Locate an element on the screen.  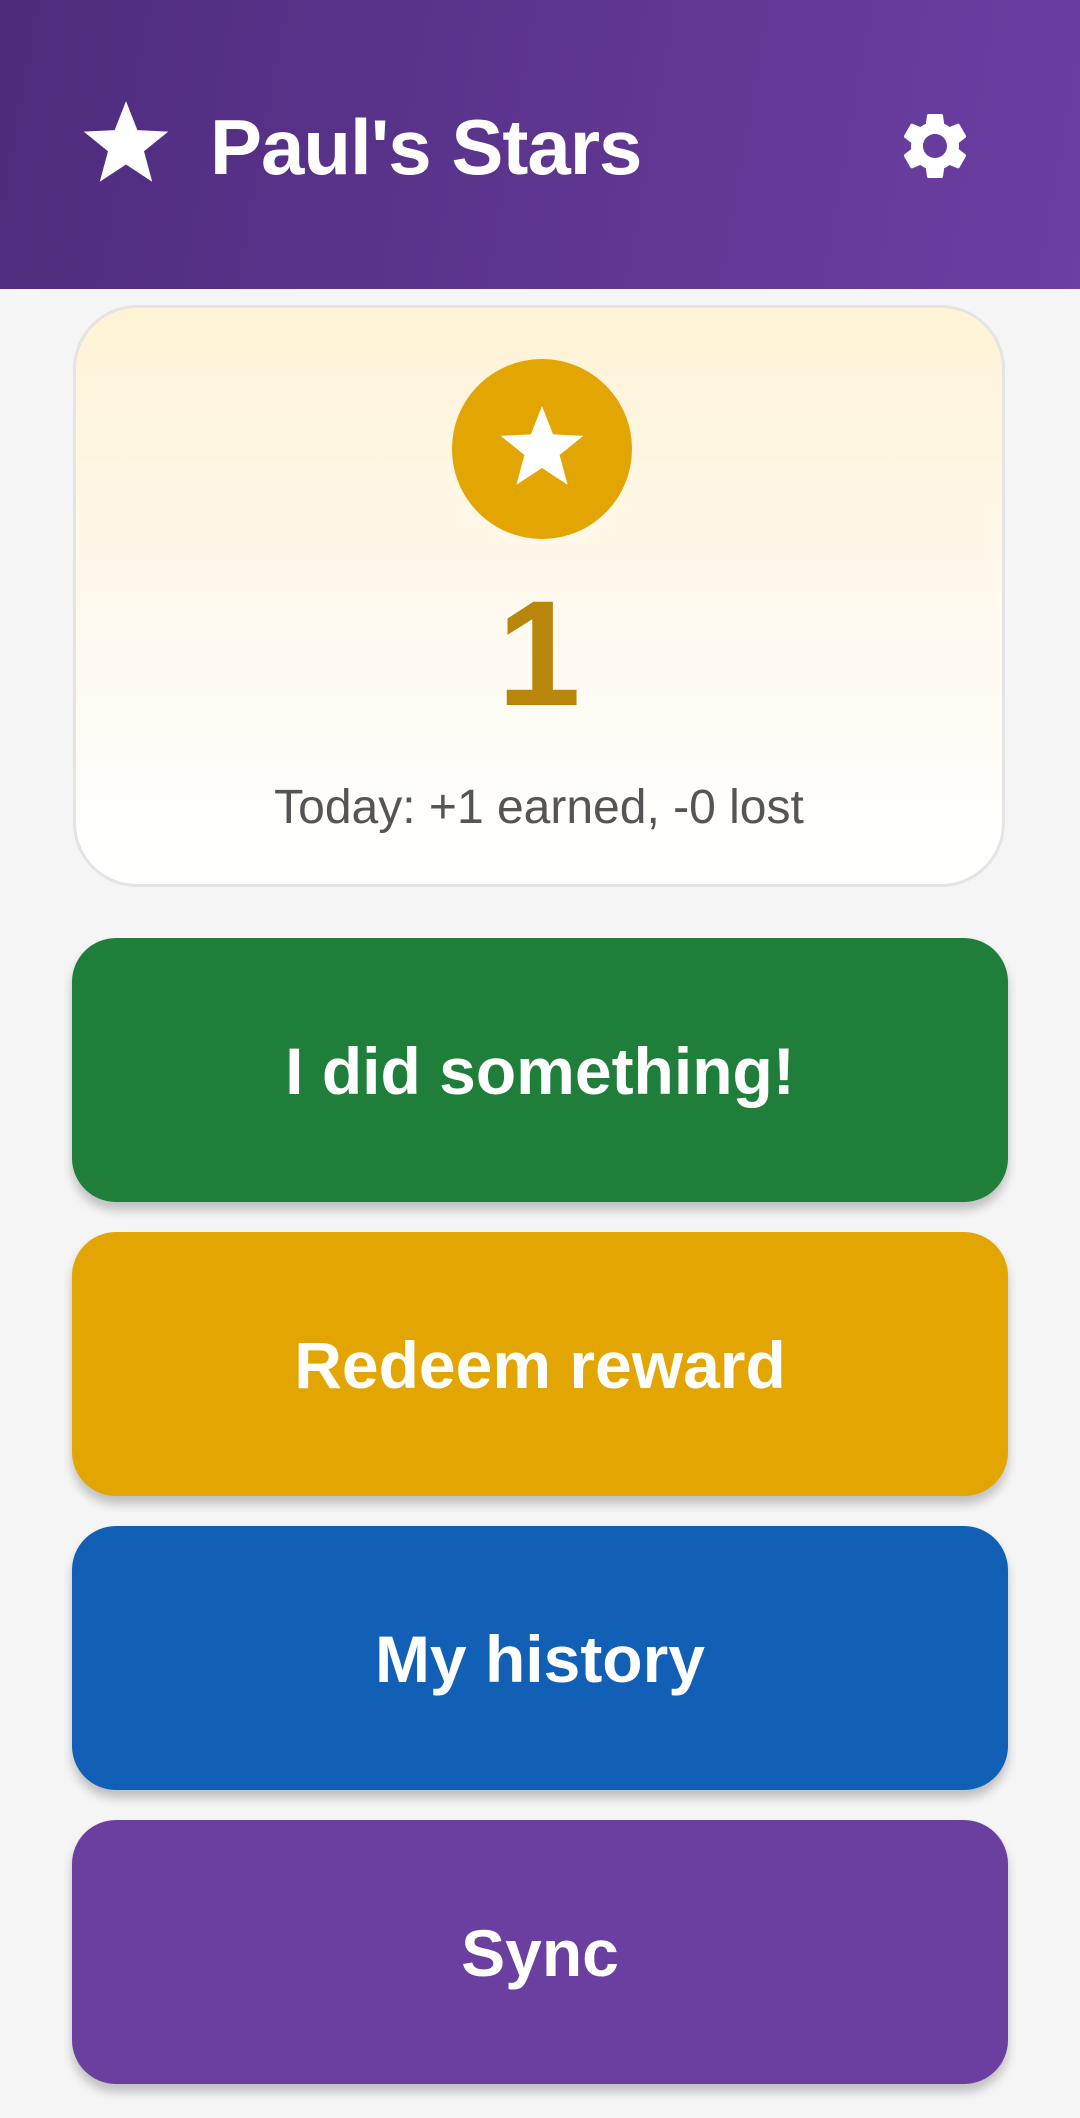
gear-icon is located at coordinates (935, 146).